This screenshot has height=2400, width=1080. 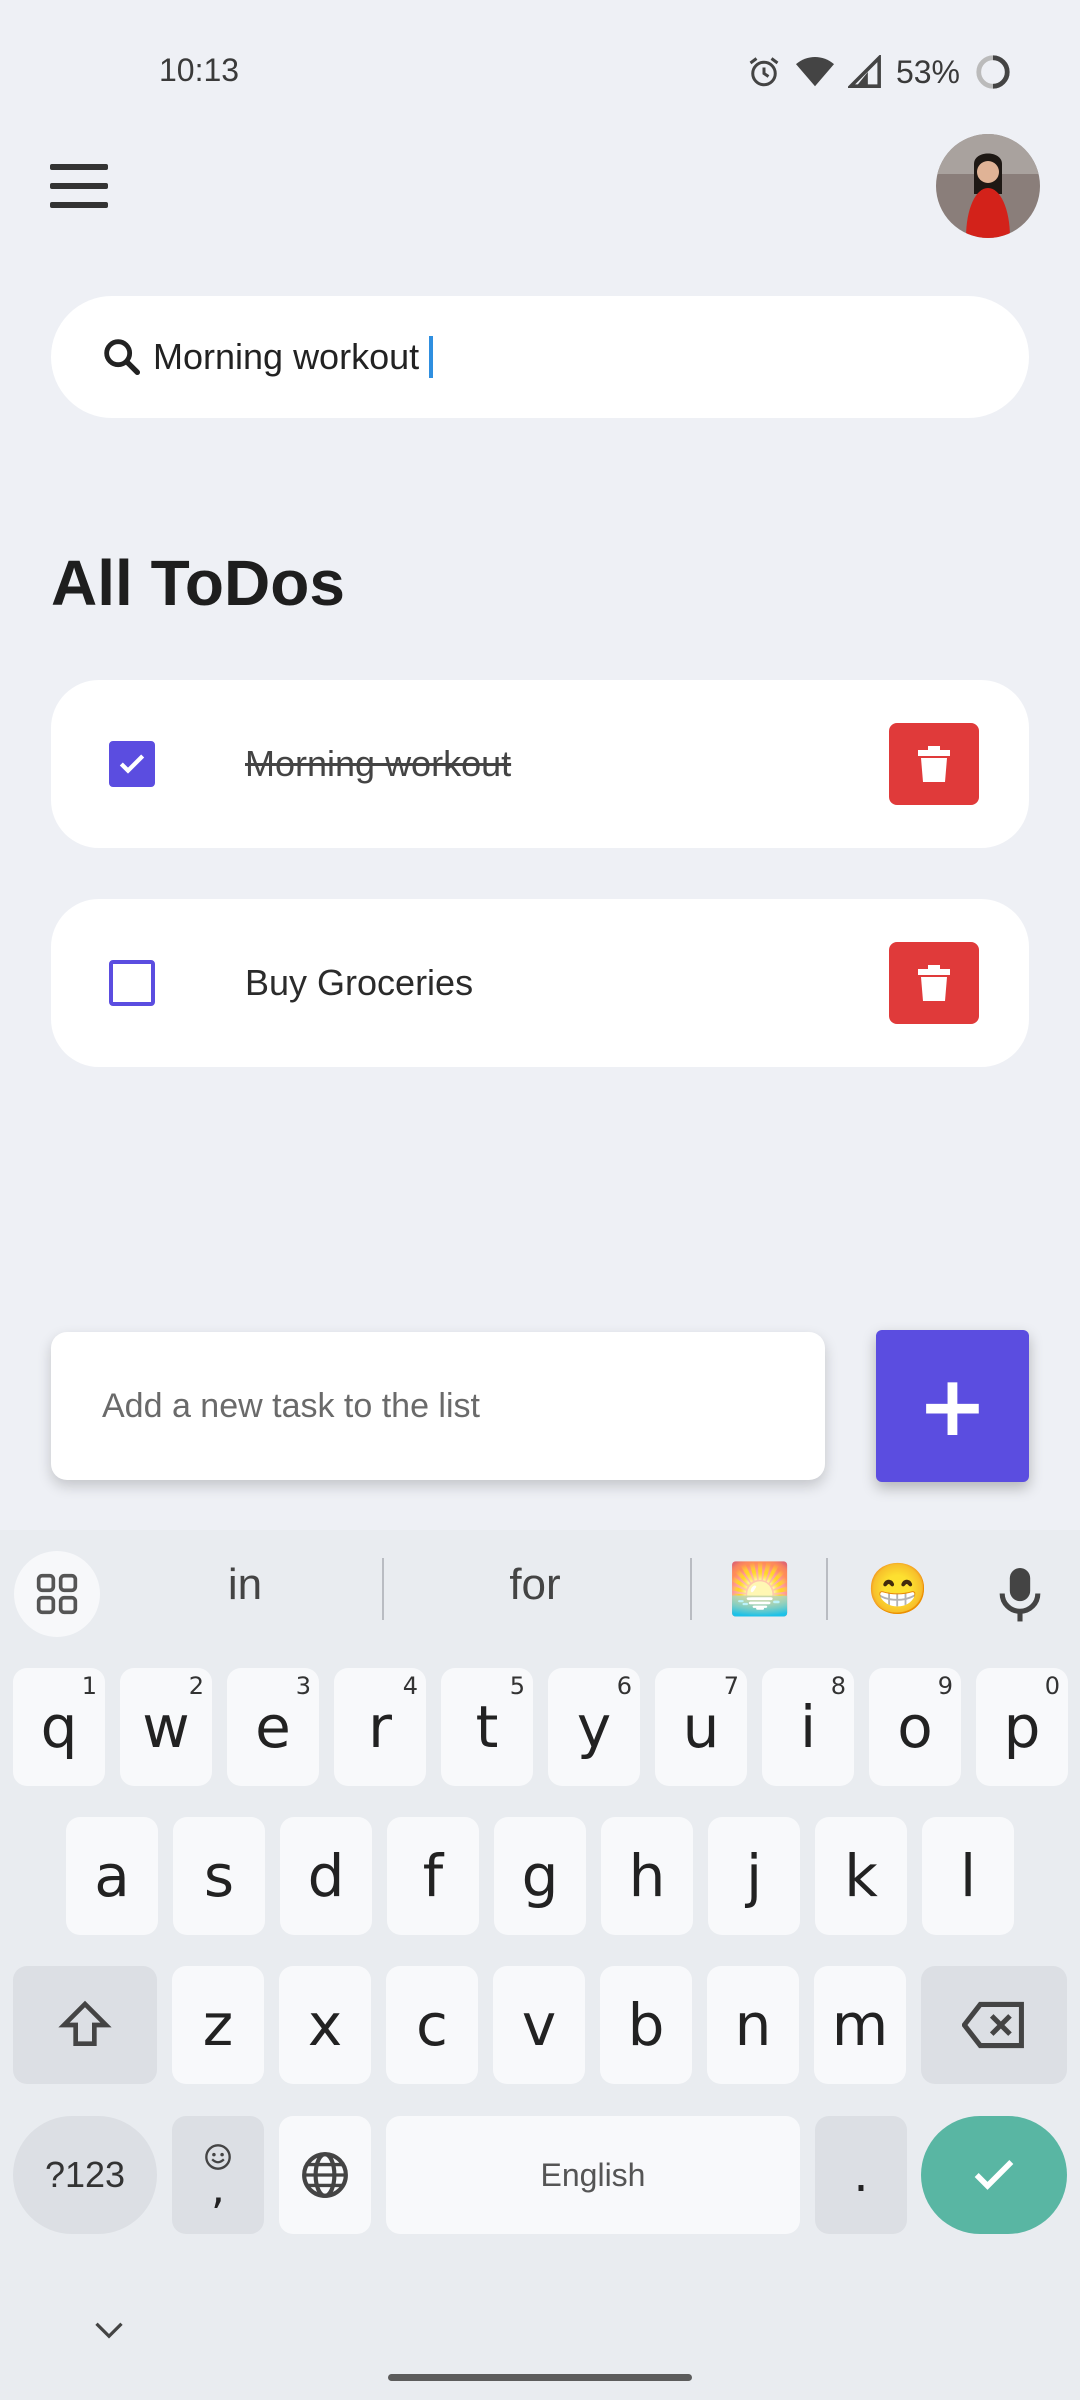 What do you see at coordinates (540, 357) in the screenshot?
I see `search-bar: Morning workout` at bounding box center [540, 357].